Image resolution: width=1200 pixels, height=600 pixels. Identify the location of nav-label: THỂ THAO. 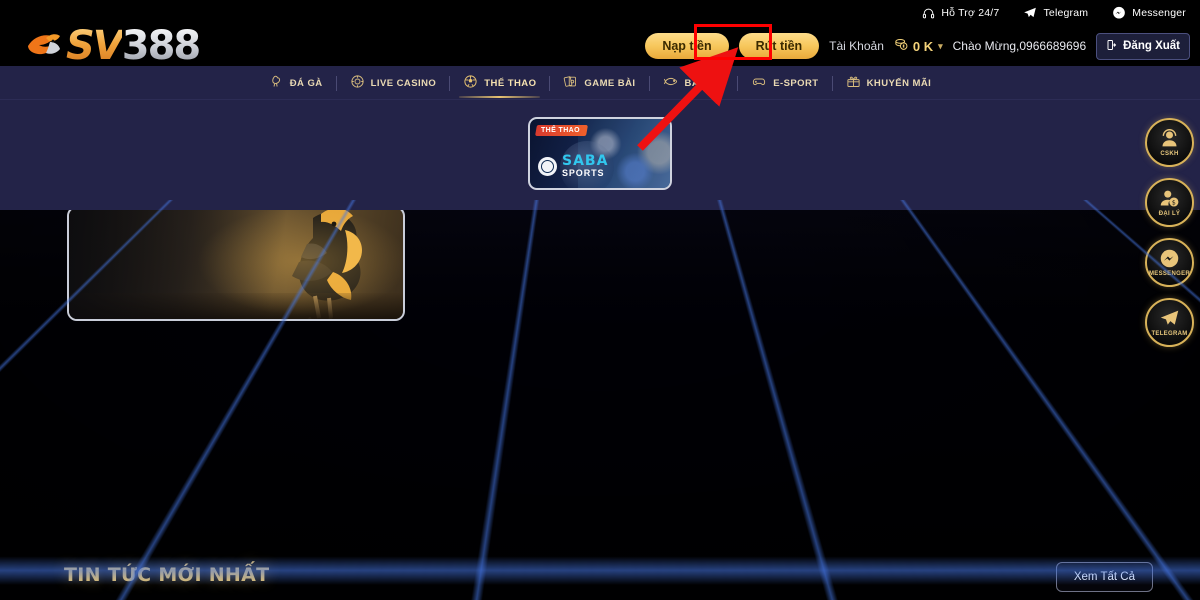
(510, 83).